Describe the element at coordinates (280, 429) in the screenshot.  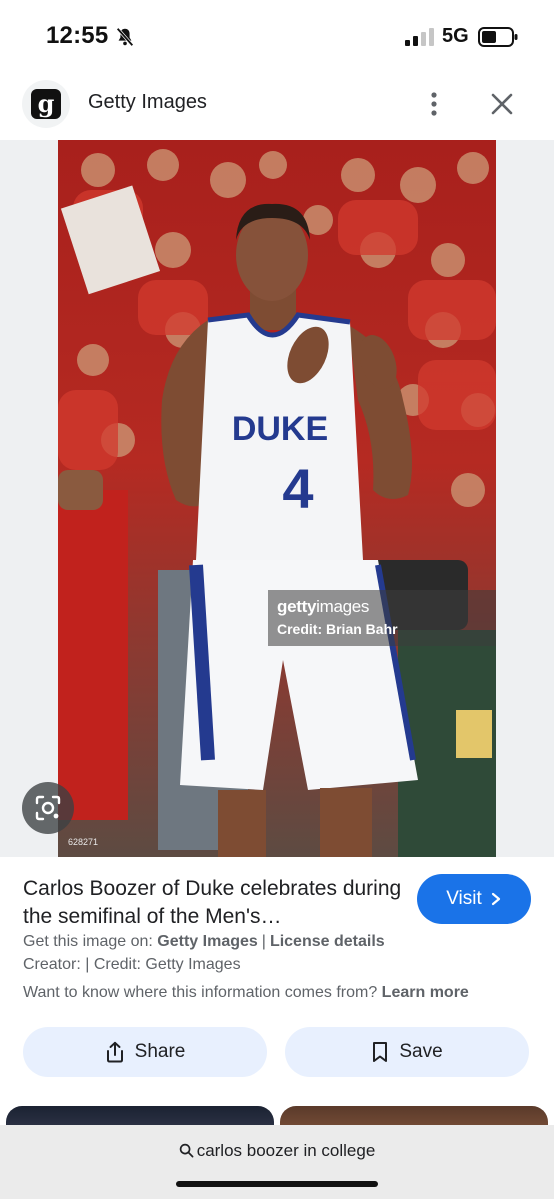
I see `jersey-text: DUKE` at that location.